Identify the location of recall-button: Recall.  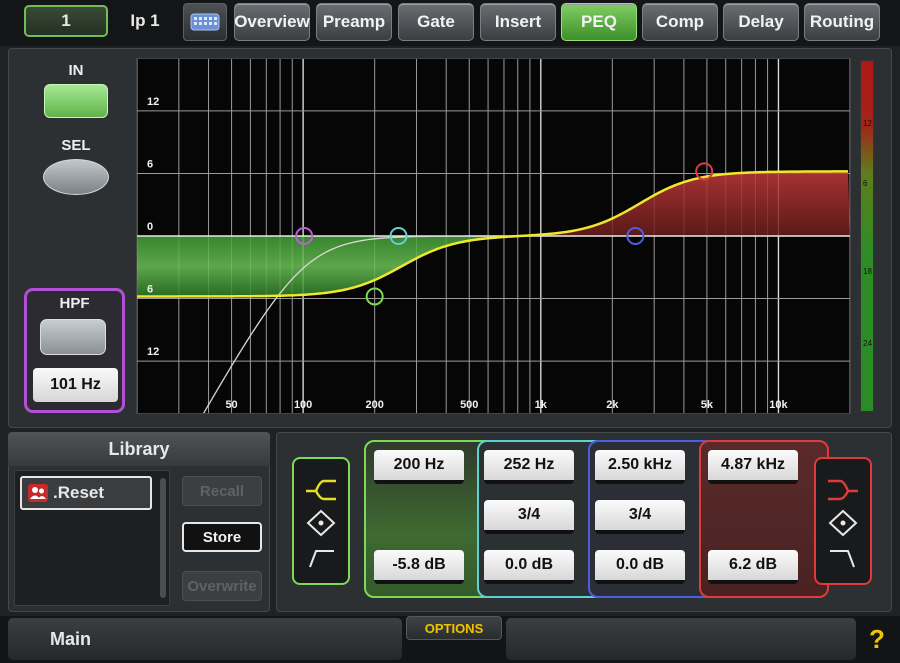
(222, 491).